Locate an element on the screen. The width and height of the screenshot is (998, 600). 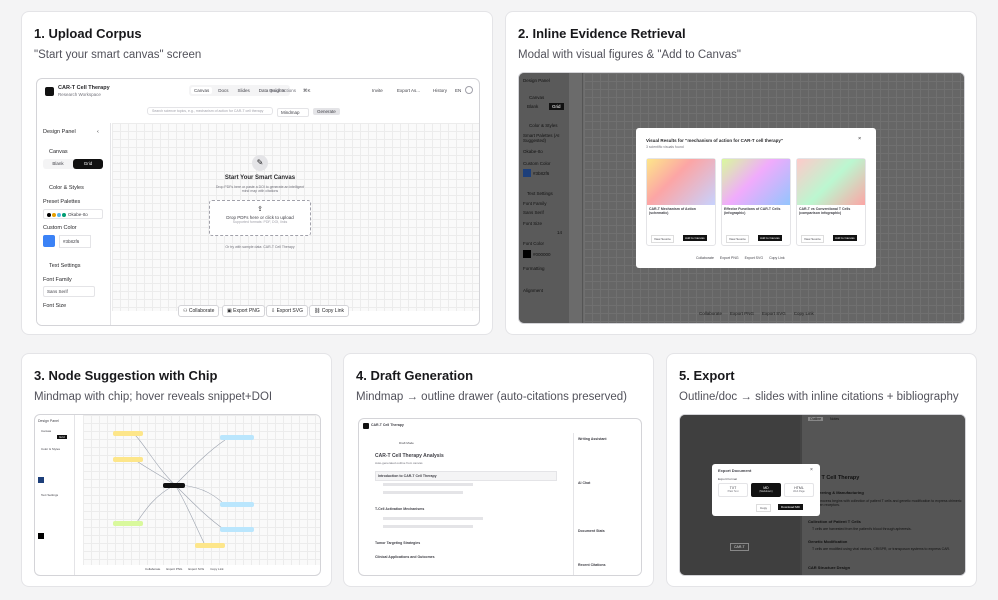
download-md-button: Download MD is located at coordinates (790, 507).